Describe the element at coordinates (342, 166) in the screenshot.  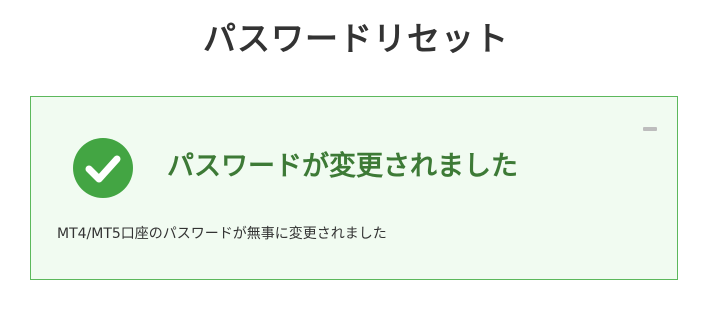
I see `alert-heading: パスワードが変更されました` at that location.